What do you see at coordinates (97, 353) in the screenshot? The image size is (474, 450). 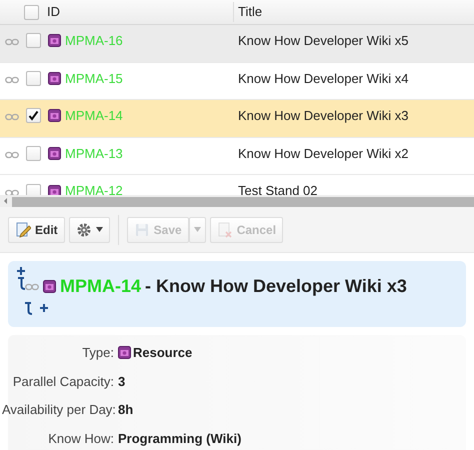 I see `field-label: Type:` at bounding box center [97, 353].